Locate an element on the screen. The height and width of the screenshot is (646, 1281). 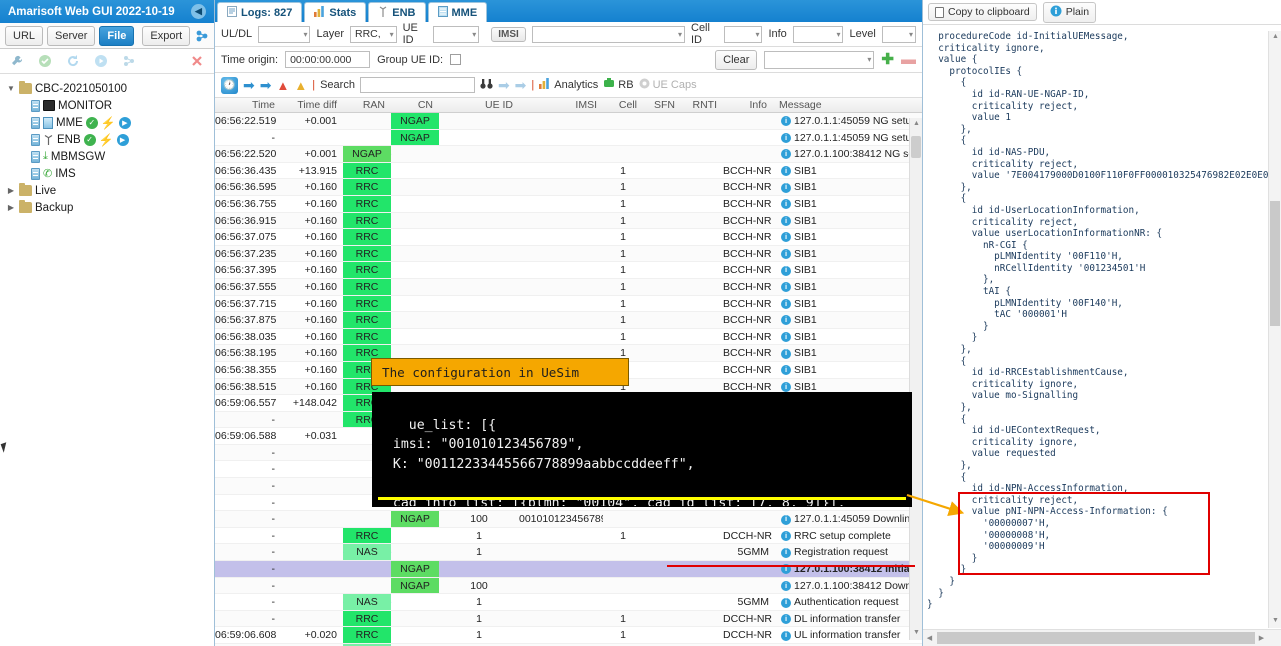
table-row: 06:56:36.915+0.160➡RRC1BCCH-NRiSIB1 is located at coordinates (568, 221).